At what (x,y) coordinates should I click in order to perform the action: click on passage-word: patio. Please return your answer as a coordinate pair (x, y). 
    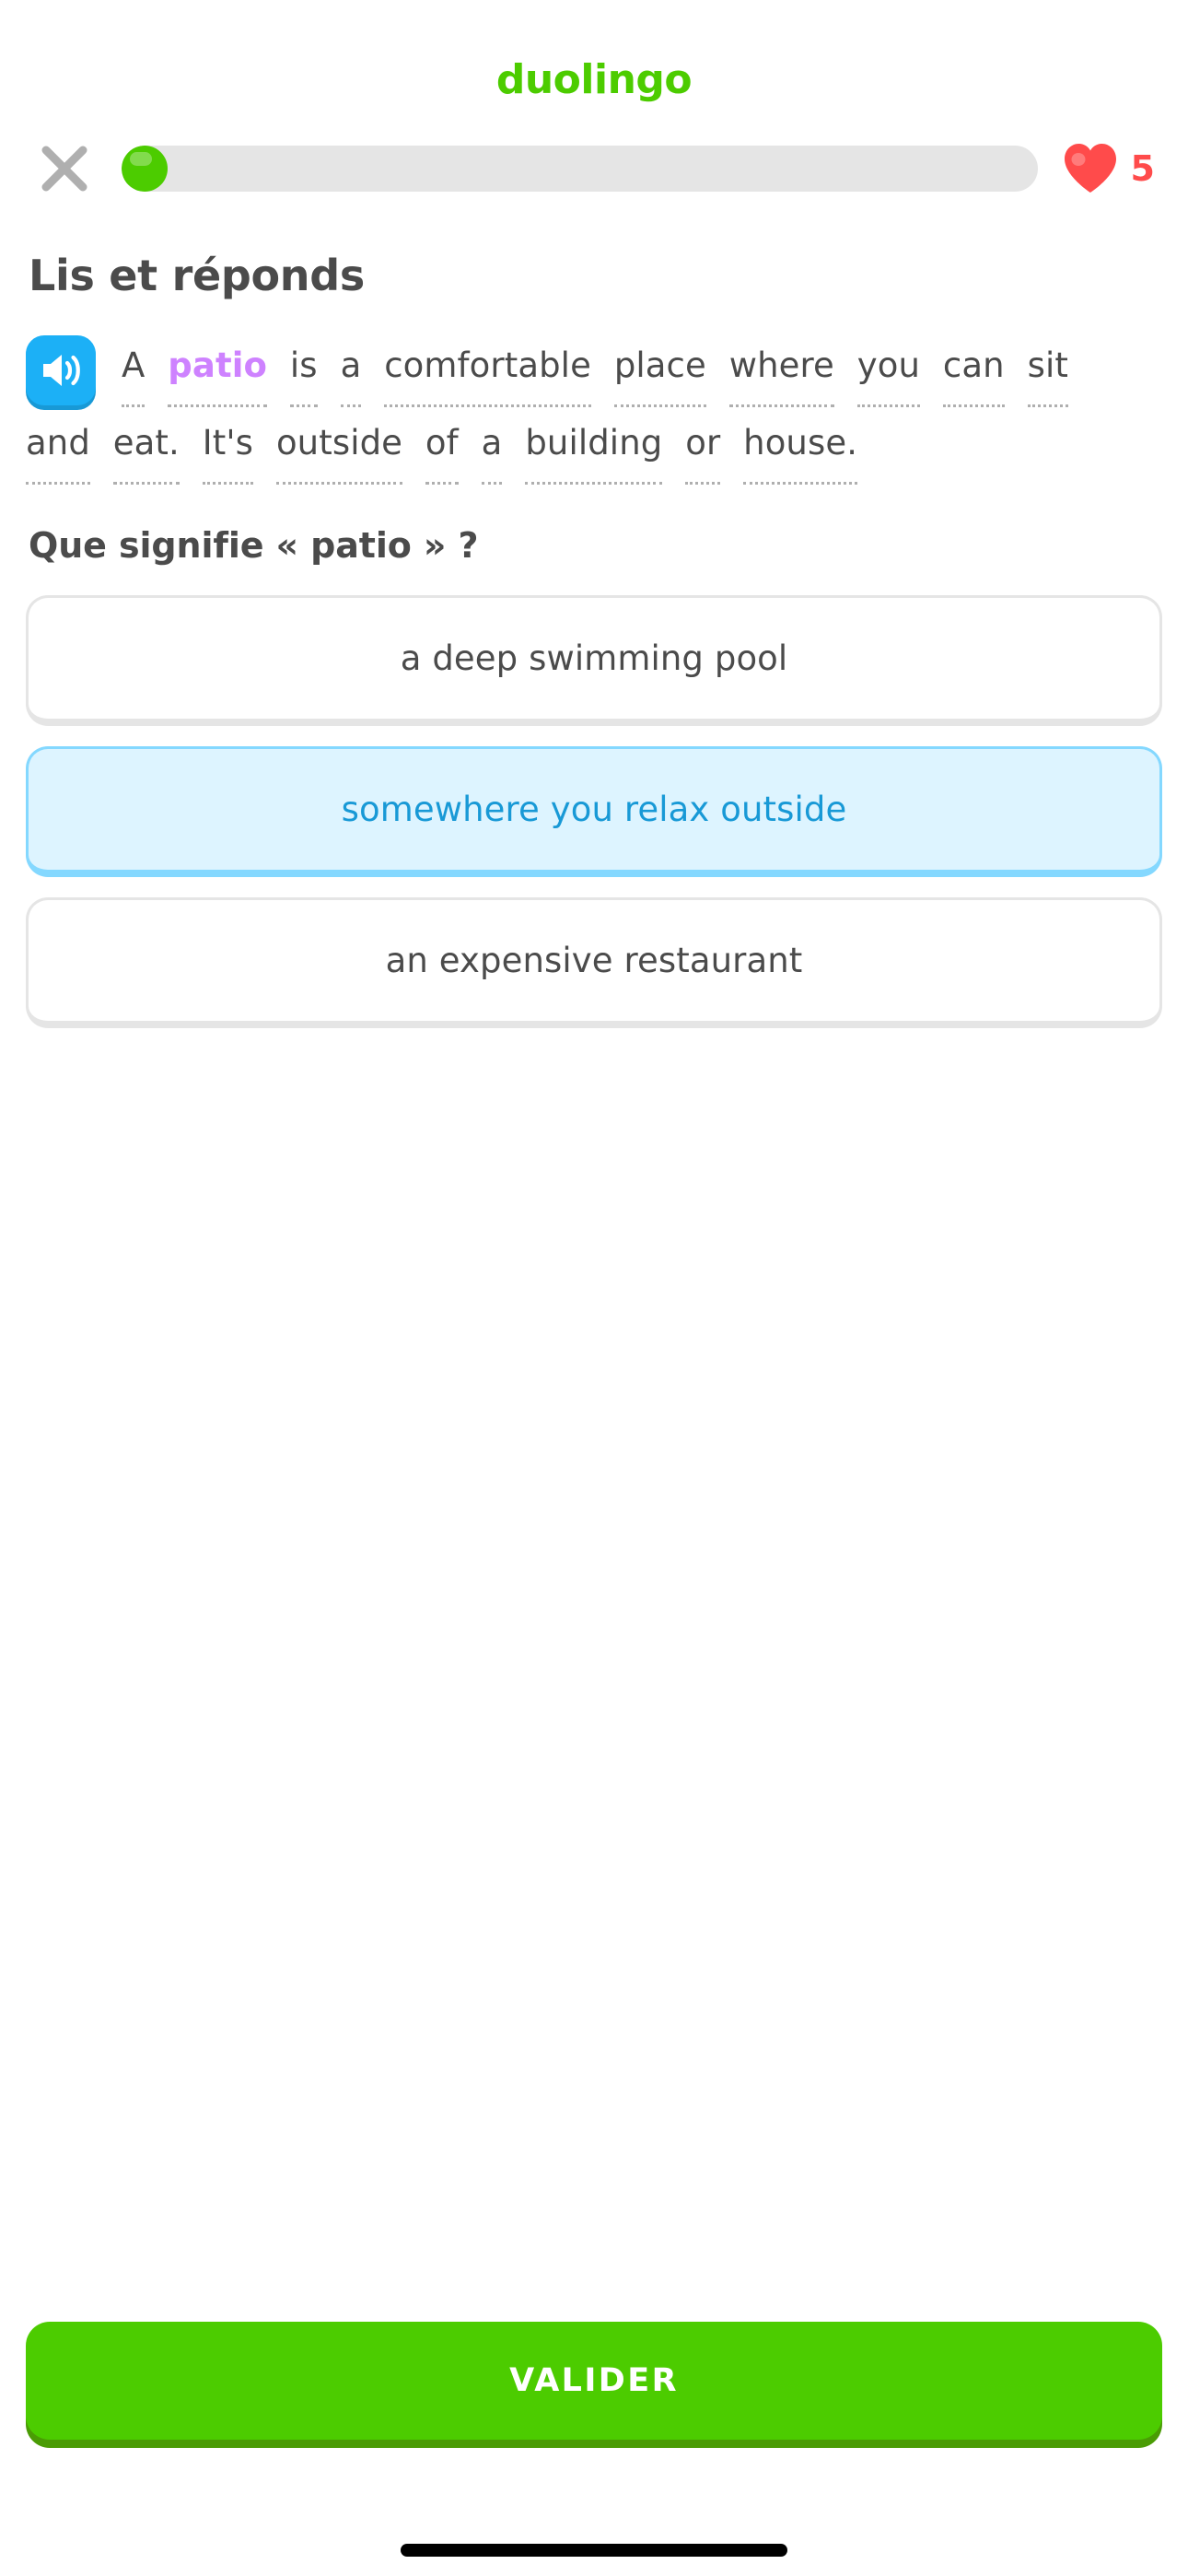
    Looking at the image, I should click on (218, 368).